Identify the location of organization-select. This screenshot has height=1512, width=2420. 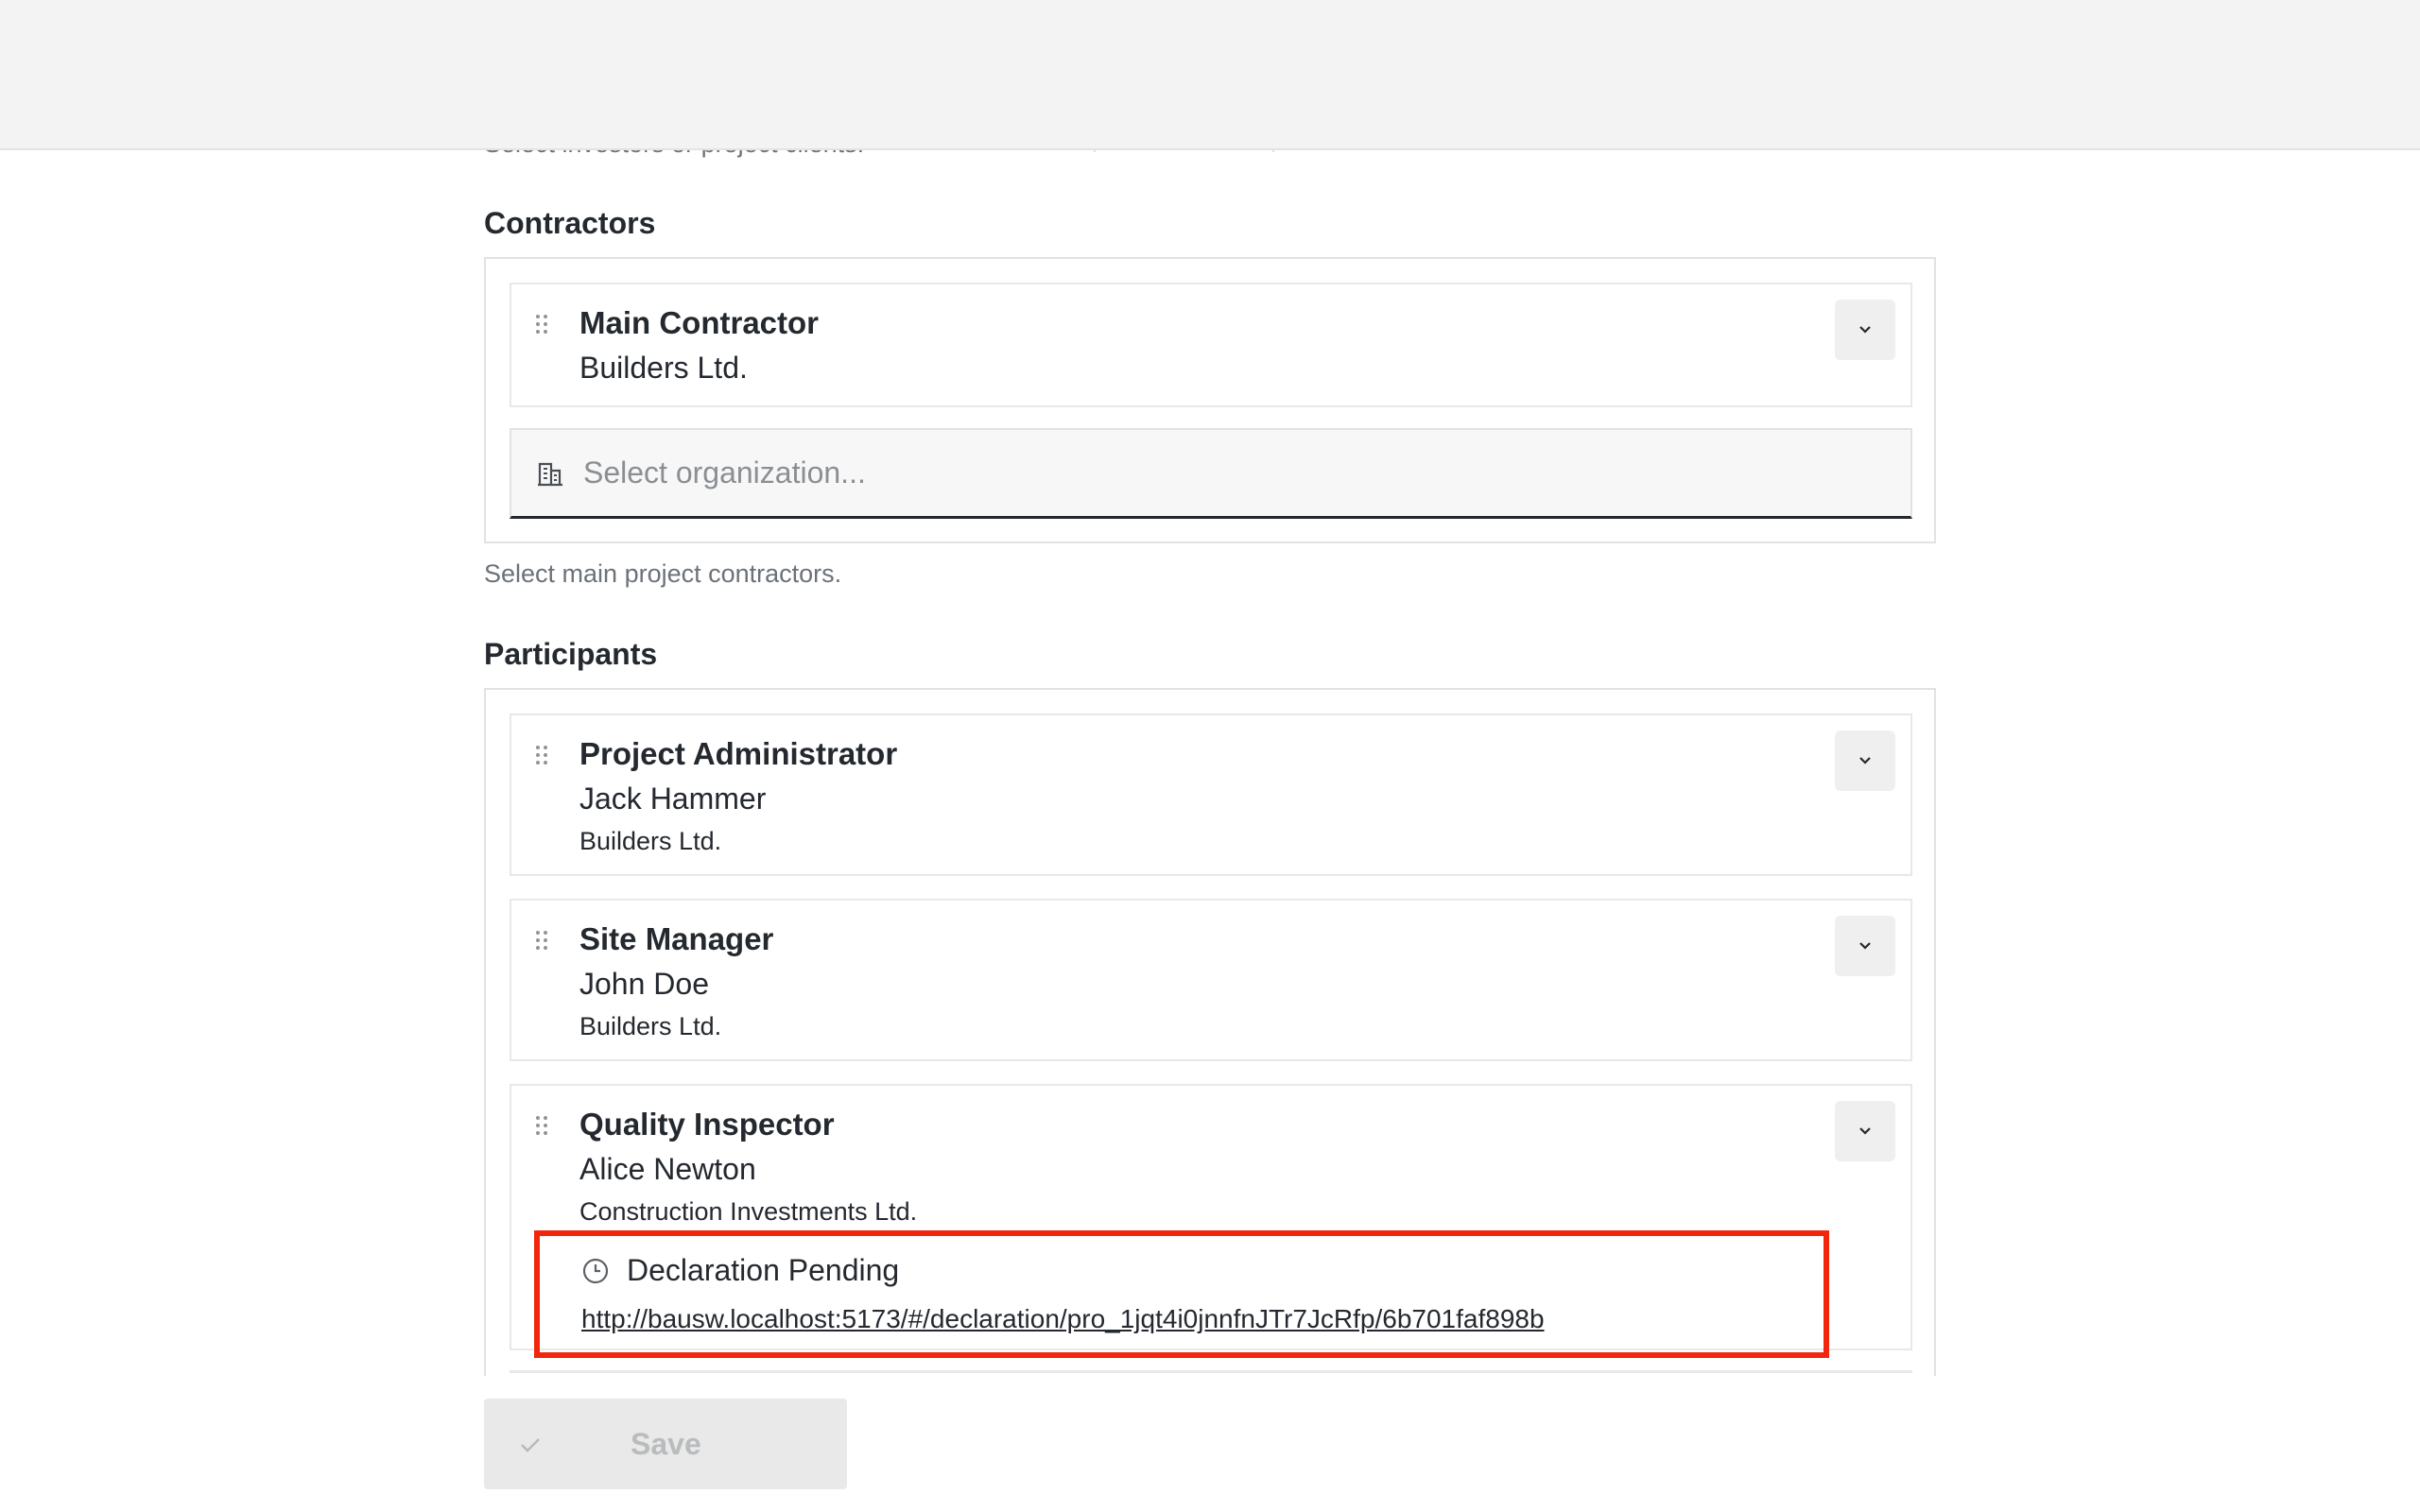
(1211, 473).